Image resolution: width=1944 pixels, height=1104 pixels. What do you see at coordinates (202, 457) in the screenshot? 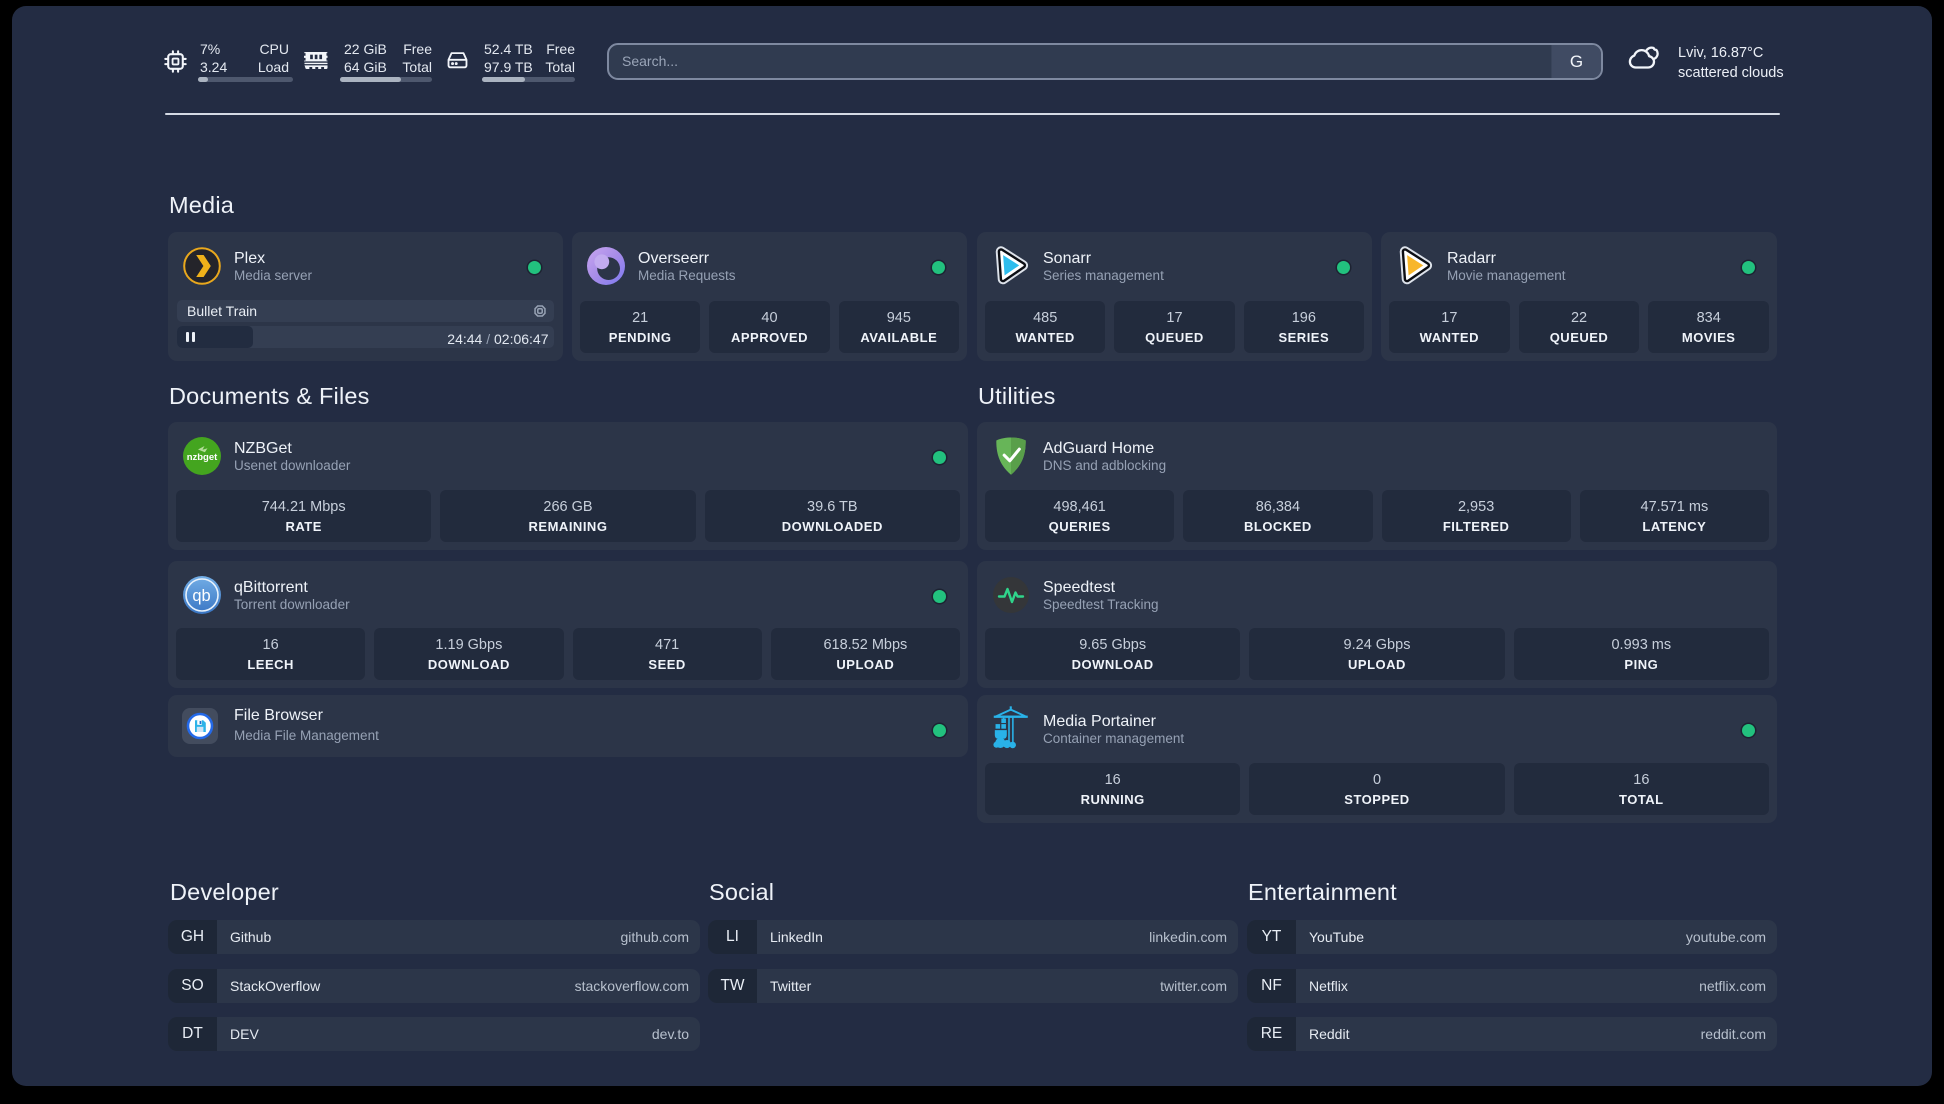
I see `svg-text: nzbget` at bounding box center [202, 457].